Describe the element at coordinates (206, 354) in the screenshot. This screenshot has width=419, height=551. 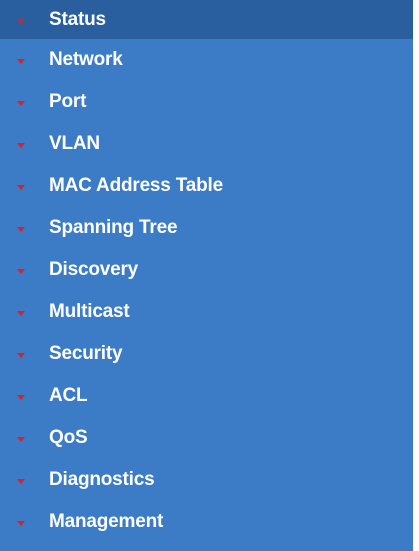
I see `sidebar-item-security: Security` at that location.